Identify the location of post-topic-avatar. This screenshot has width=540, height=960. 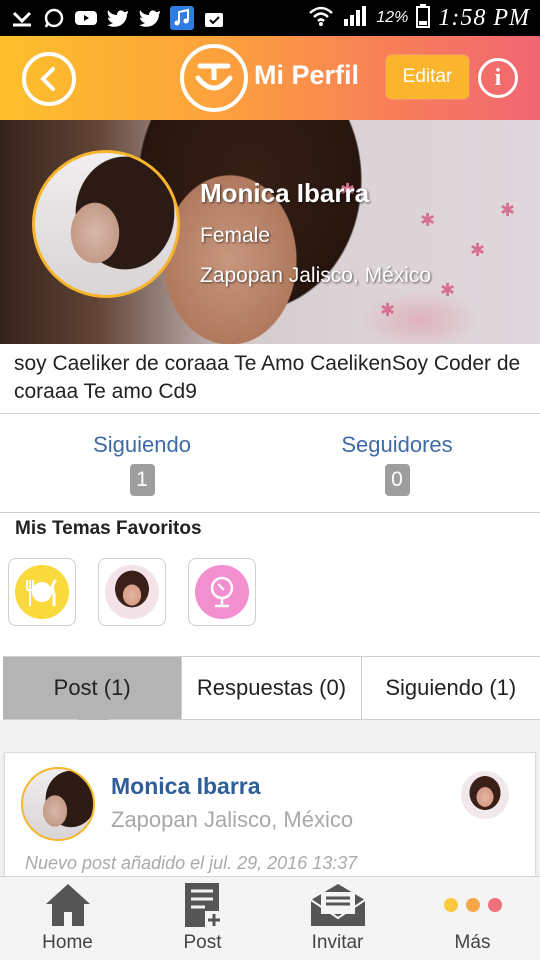
(485, 795).